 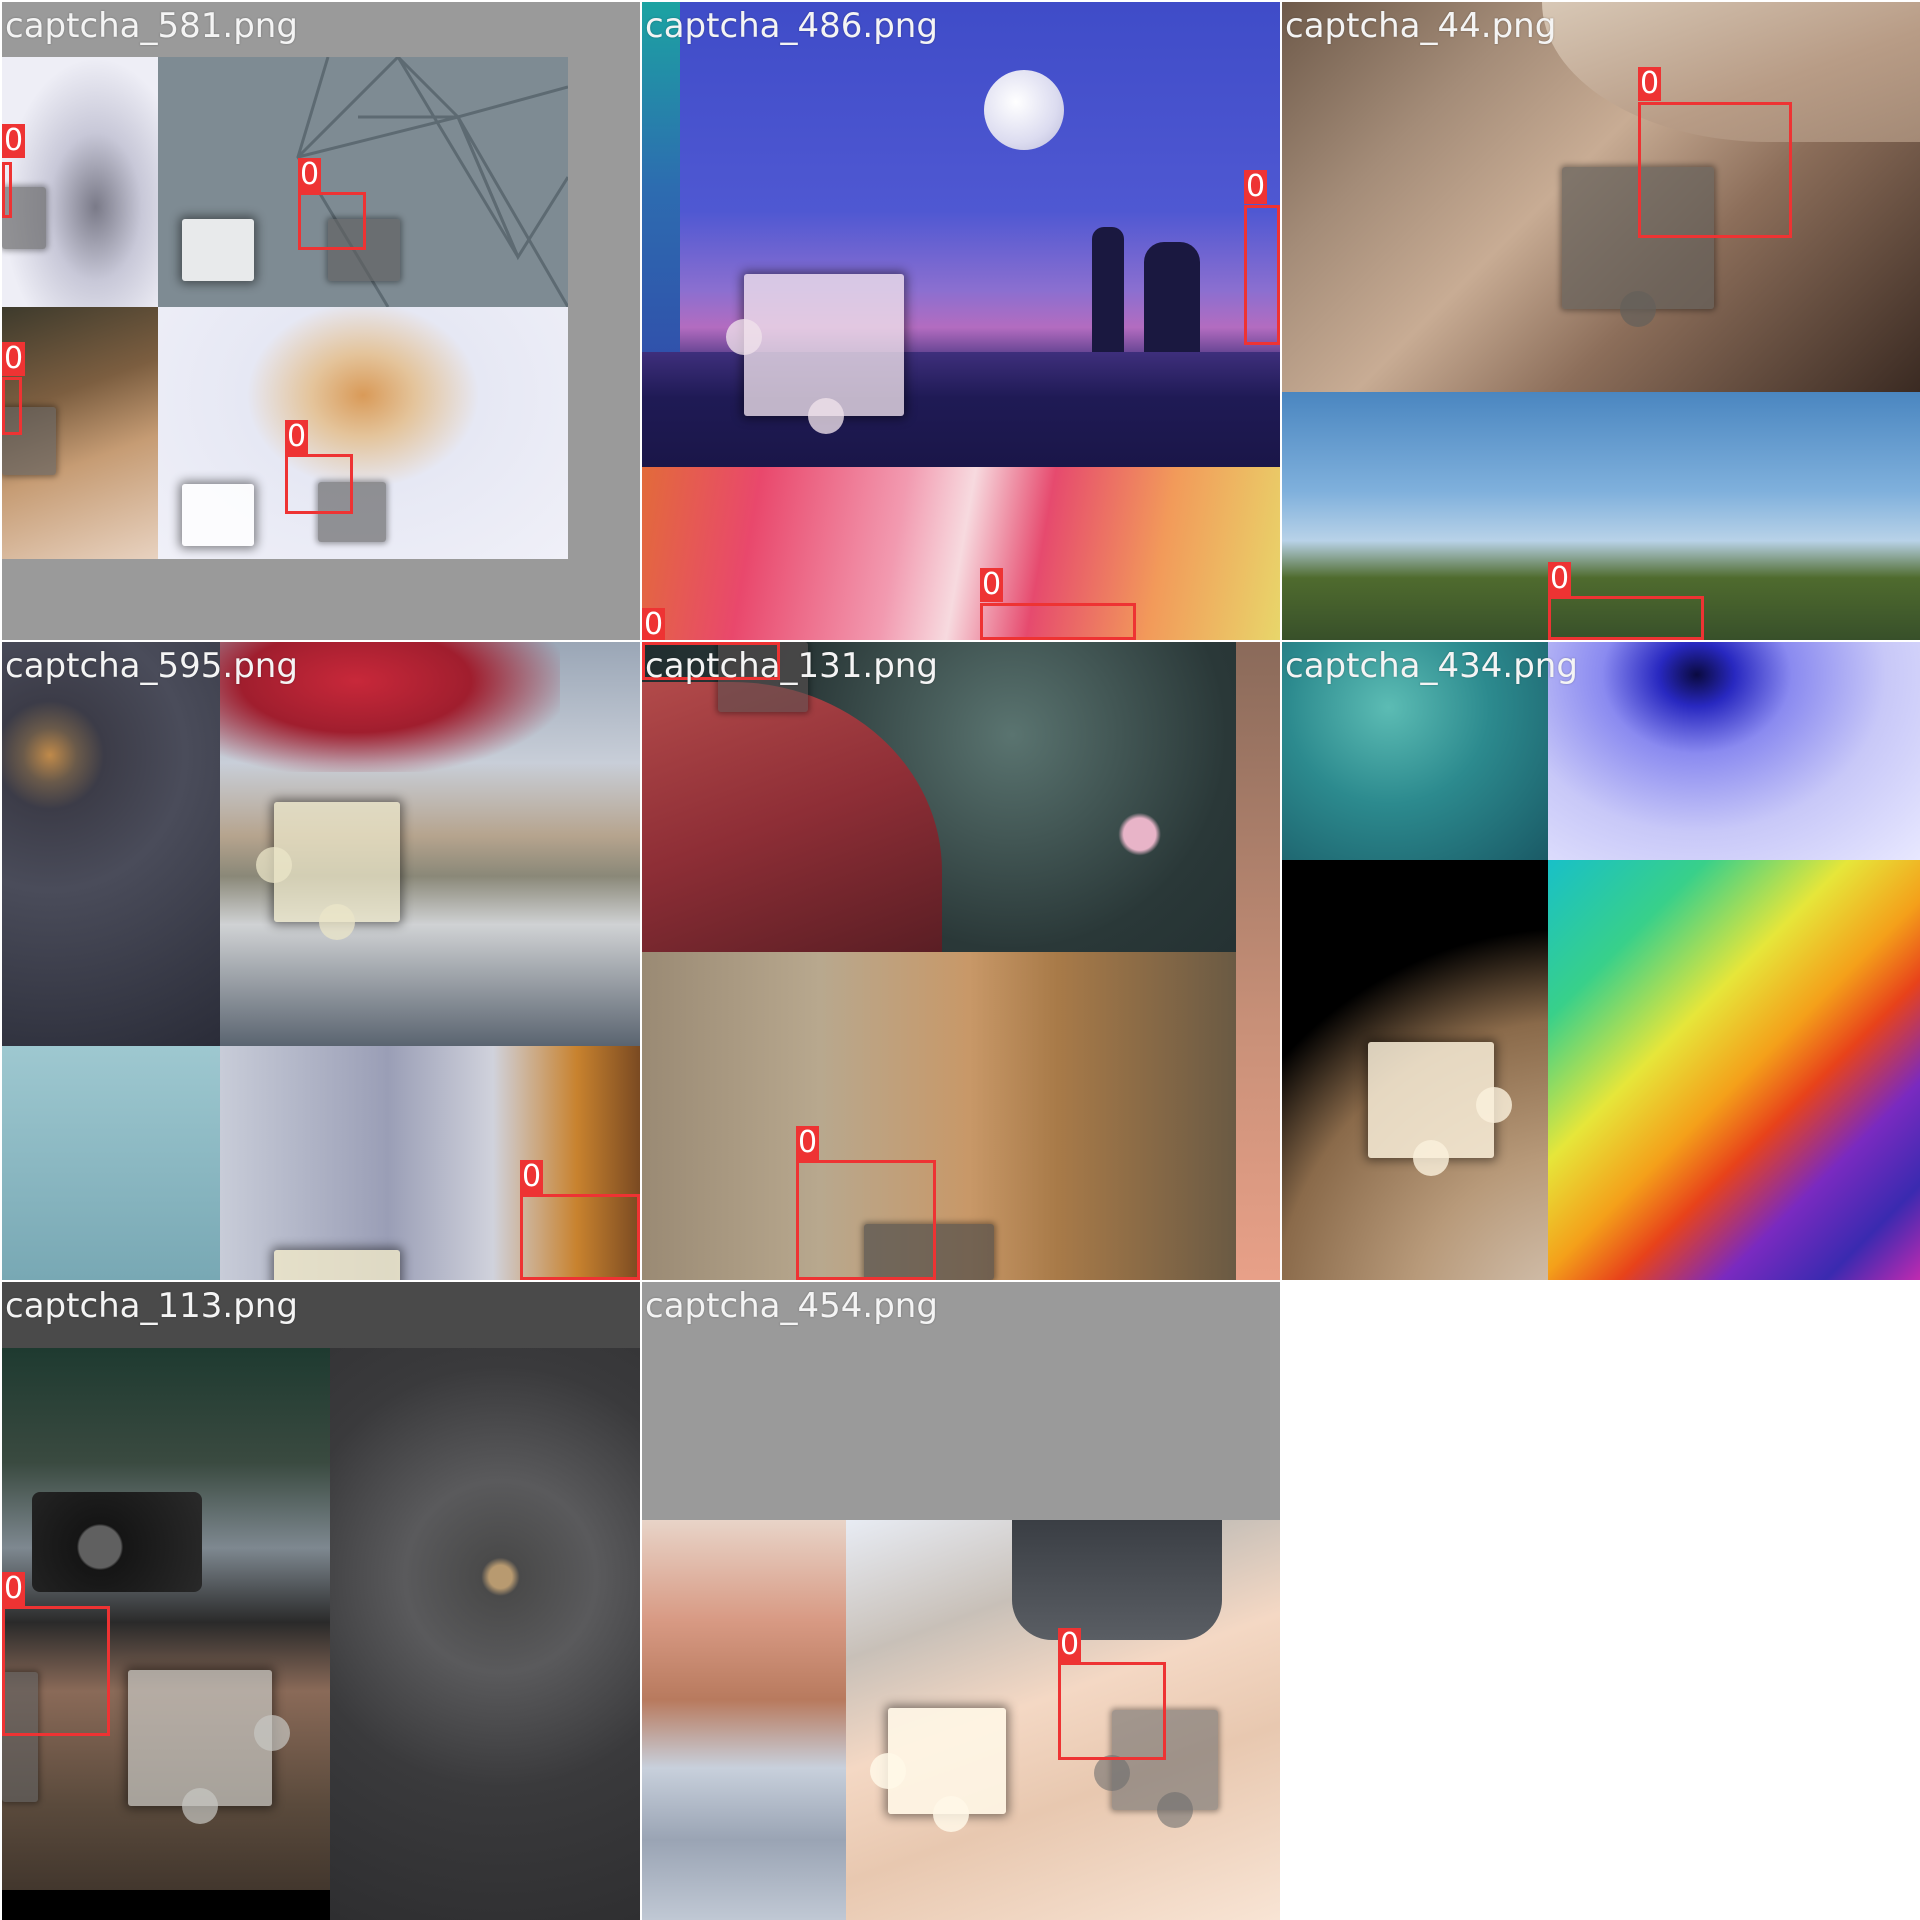 I want to click on photo-hills, so click(x=961, y=409).